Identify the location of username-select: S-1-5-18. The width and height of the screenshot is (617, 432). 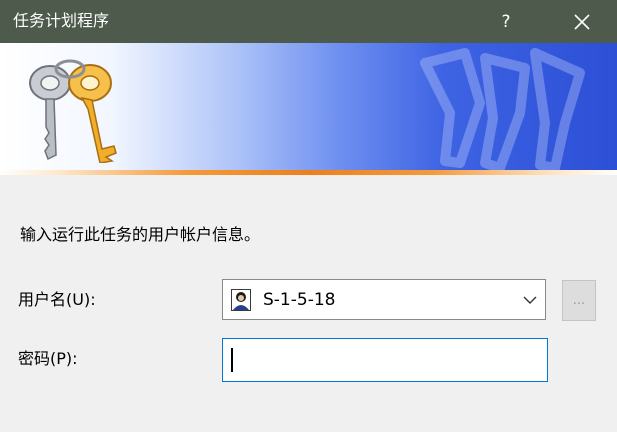
(384, 299).